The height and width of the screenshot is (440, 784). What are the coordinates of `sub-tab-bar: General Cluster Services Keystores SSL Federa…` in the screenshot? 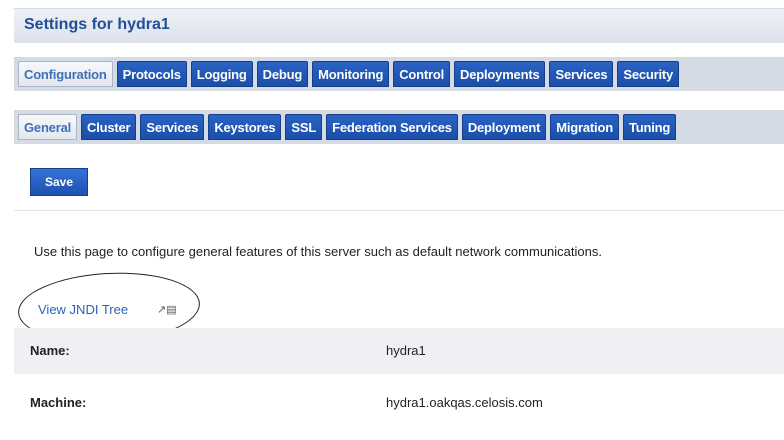 It's located at (399, 127).